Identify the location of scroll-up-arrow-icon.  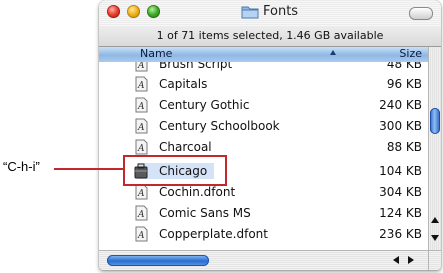
(435, 220).